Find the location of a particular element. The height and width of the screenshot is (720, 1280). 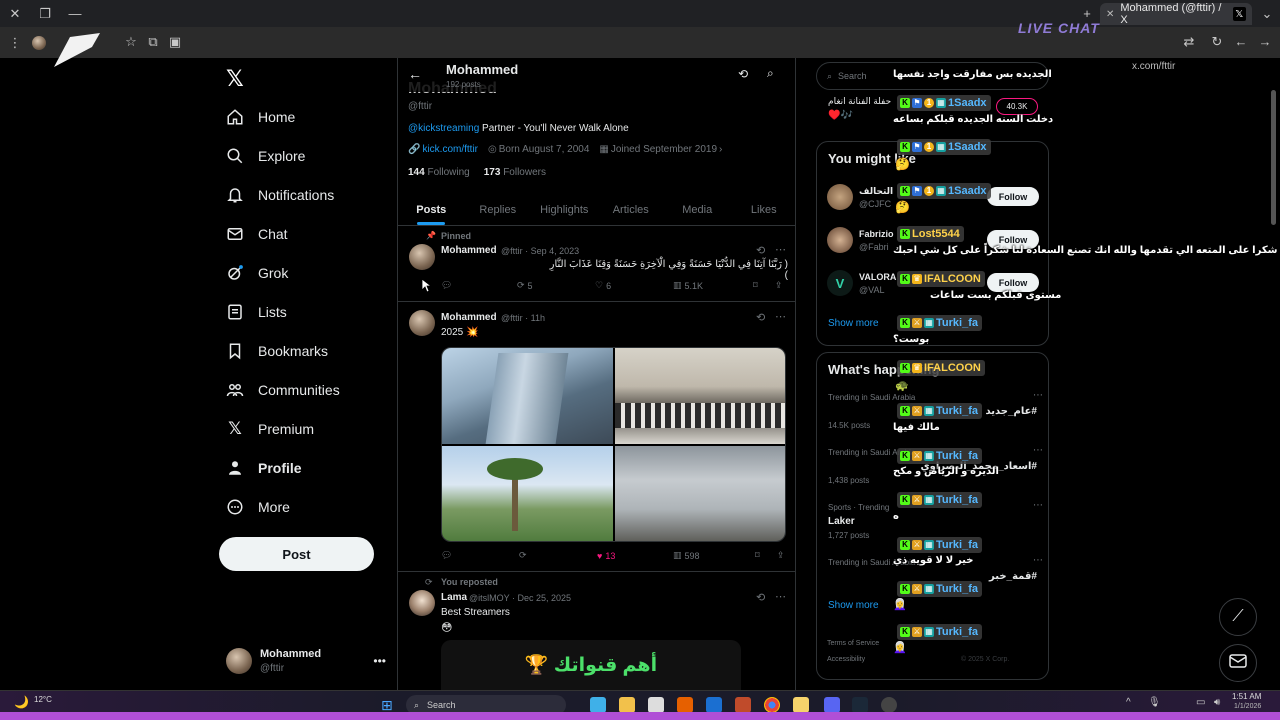

tab-media: Media is located at coordinates (697, 209).